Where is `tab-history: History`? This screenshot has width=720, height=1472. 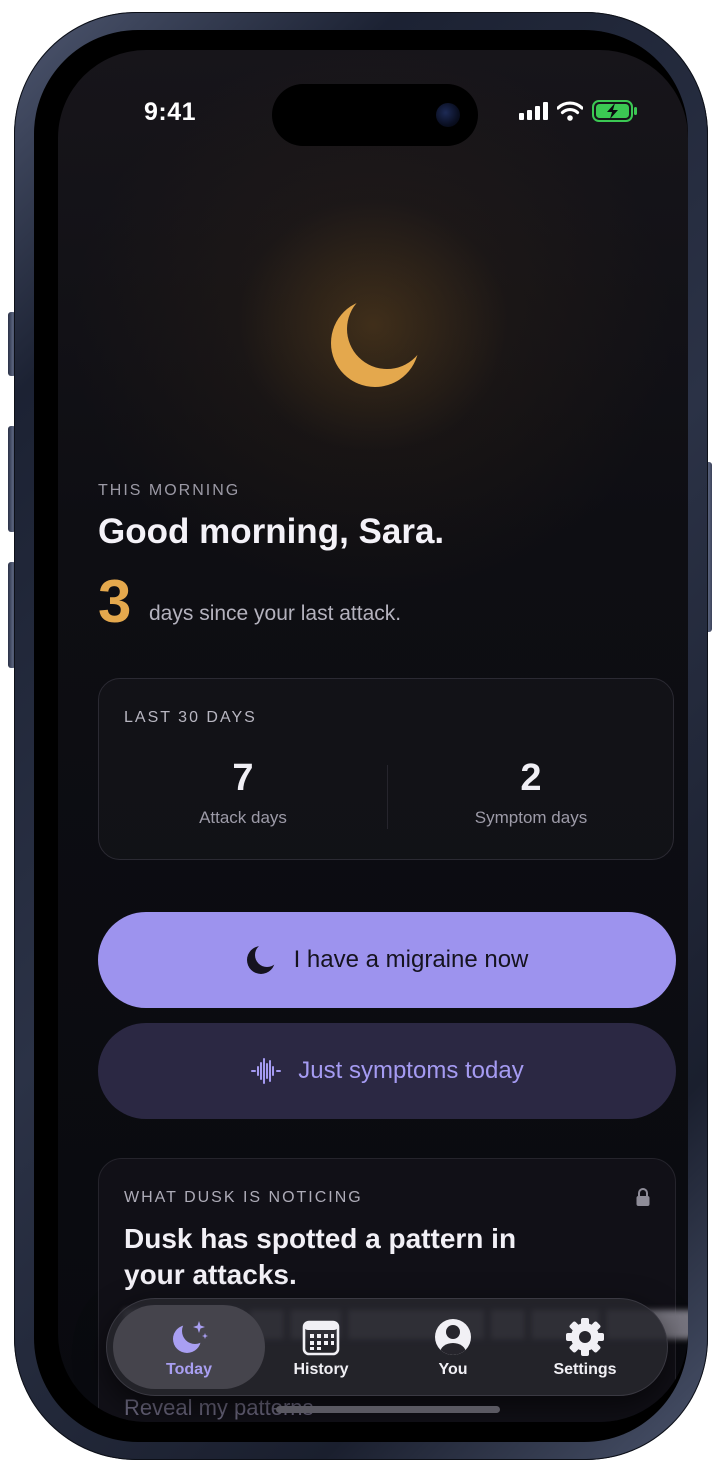 tab-history: History is located at coordinates (321, 1347).